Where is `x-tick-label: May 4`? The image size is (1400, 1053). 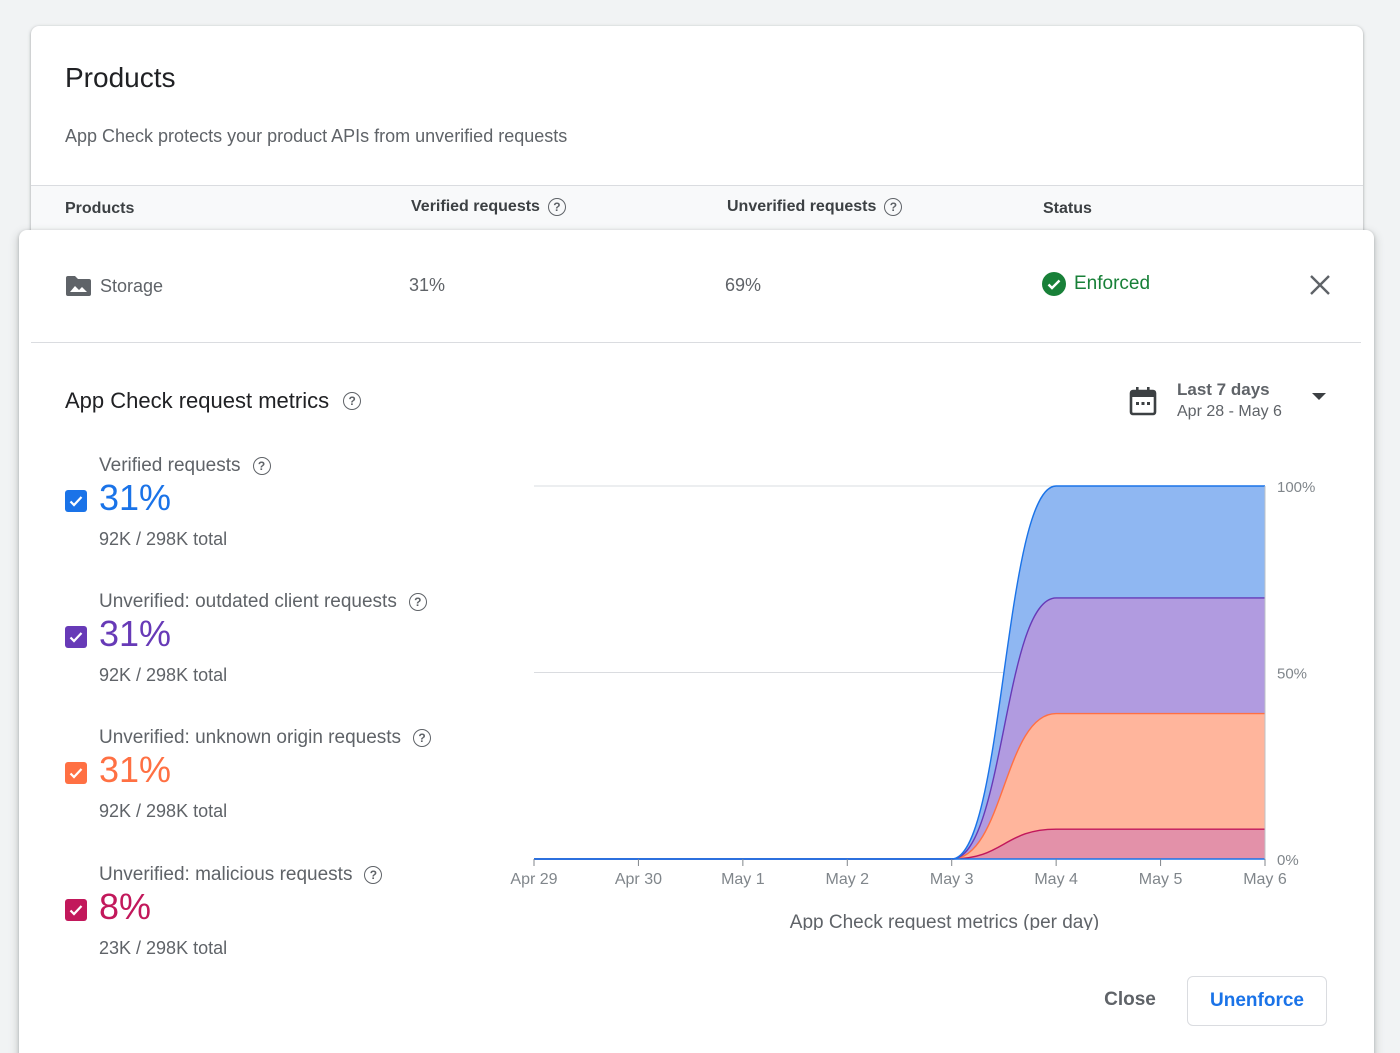
x-tick-label: May 4 is located at coordinates (1056, 879).